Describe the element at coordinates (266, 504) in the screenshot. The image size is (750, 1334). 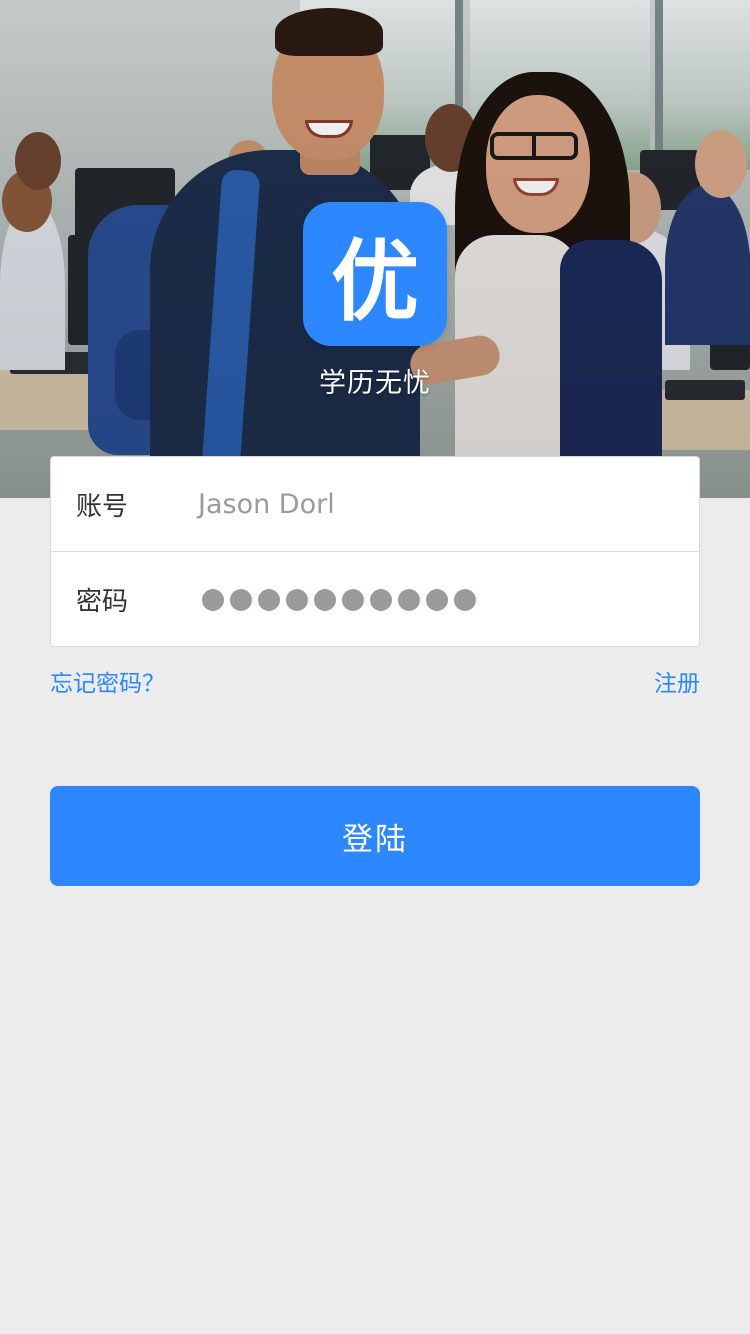
I see `account-input: Jason Dorl` at that location.